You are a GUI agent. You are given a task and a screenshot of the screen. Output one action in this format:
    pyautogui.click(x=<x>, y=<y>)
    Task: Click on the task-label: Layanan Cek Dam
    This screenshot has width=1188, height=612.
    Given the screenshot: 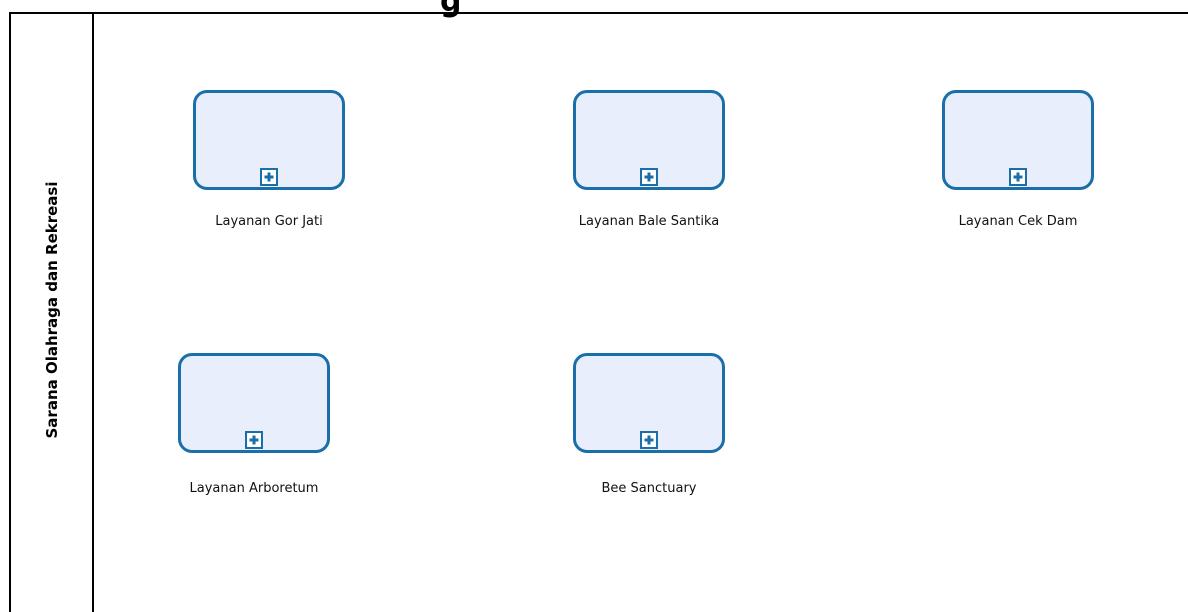 What is the action you would take?
    pyautogui.click(x=1018, y=221)
    